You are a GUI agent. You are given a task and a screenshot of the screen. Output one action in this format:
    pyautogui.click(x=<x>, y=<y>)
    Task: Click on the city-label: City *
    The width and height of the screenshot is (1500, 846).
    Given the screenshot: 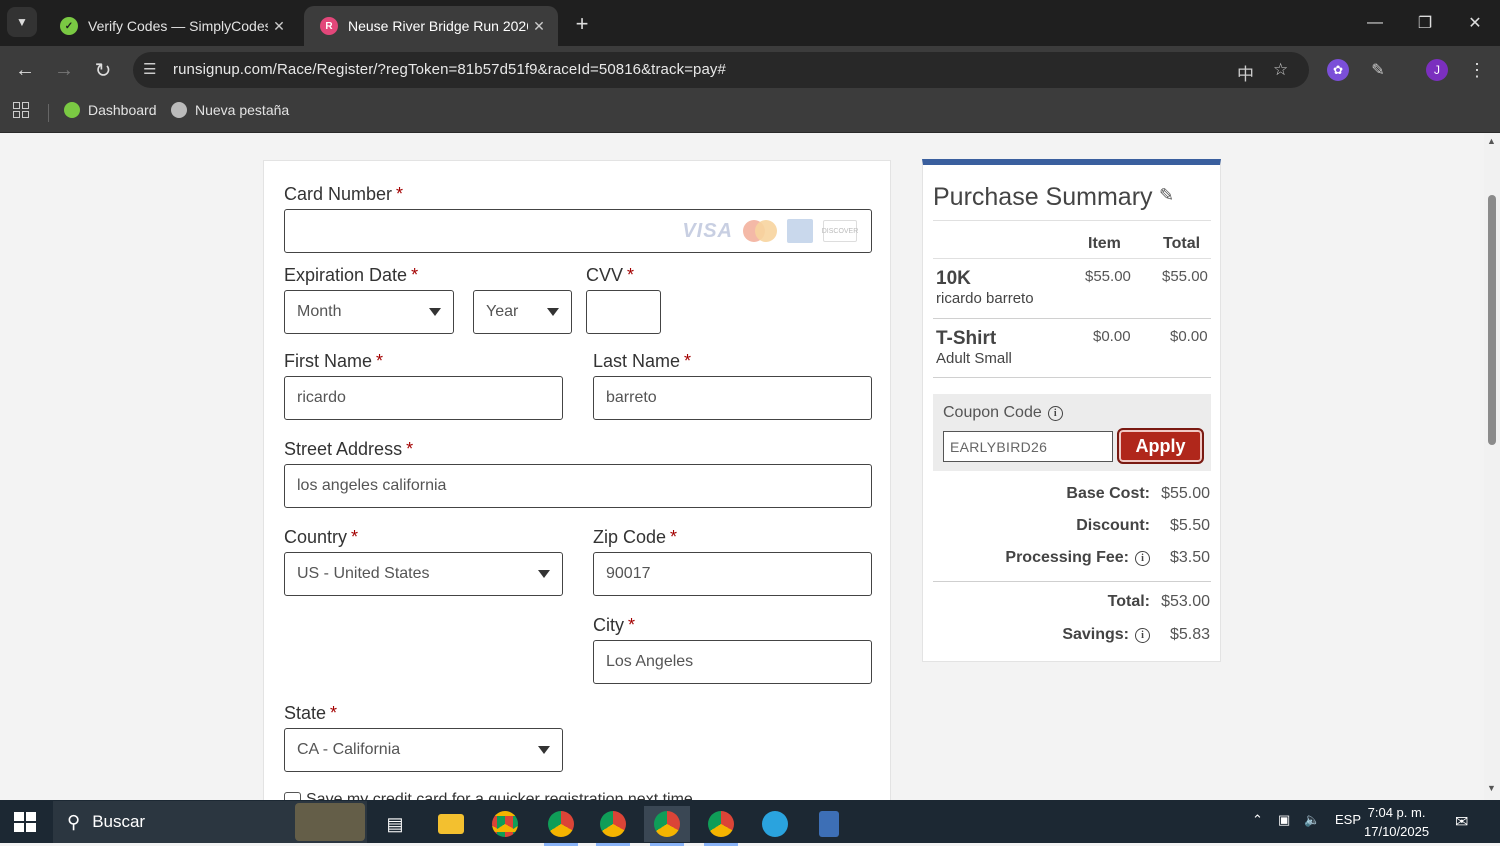 What is the action you would take?
    pyautogui.click(x=614, y=625)
    